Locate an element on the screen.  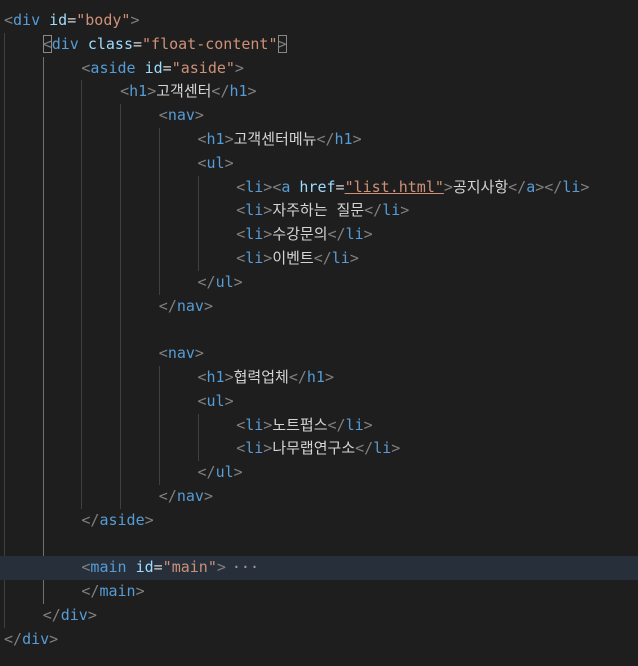
text: 자주하는 질문 is located at coordinates (318, 210).